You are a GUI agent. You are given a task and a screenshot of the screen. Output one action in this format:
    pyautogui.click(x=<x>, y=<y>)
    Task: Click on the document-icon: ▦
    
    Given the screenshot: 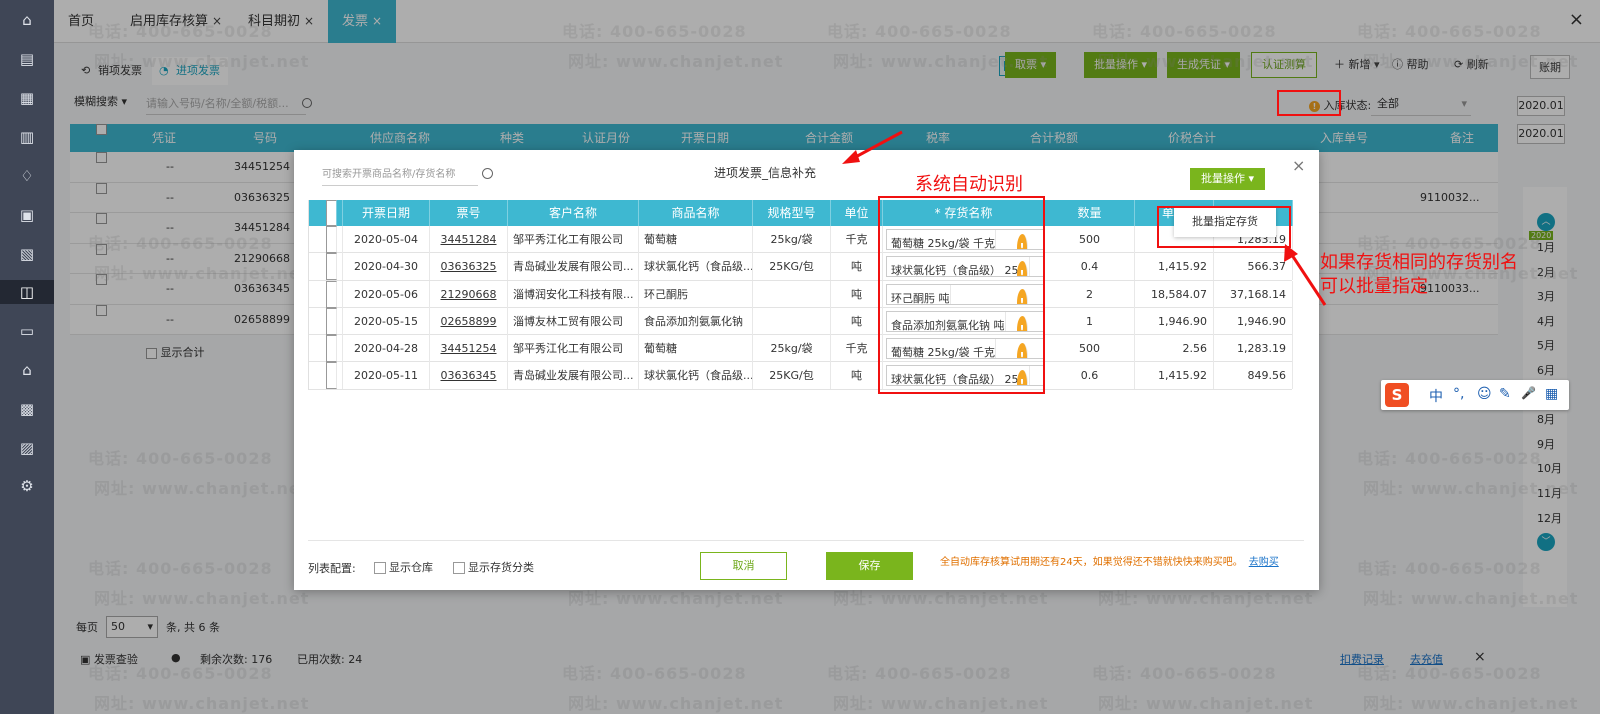 What is the action you would take?
    pyautogui.click(x=27, y=98)
    